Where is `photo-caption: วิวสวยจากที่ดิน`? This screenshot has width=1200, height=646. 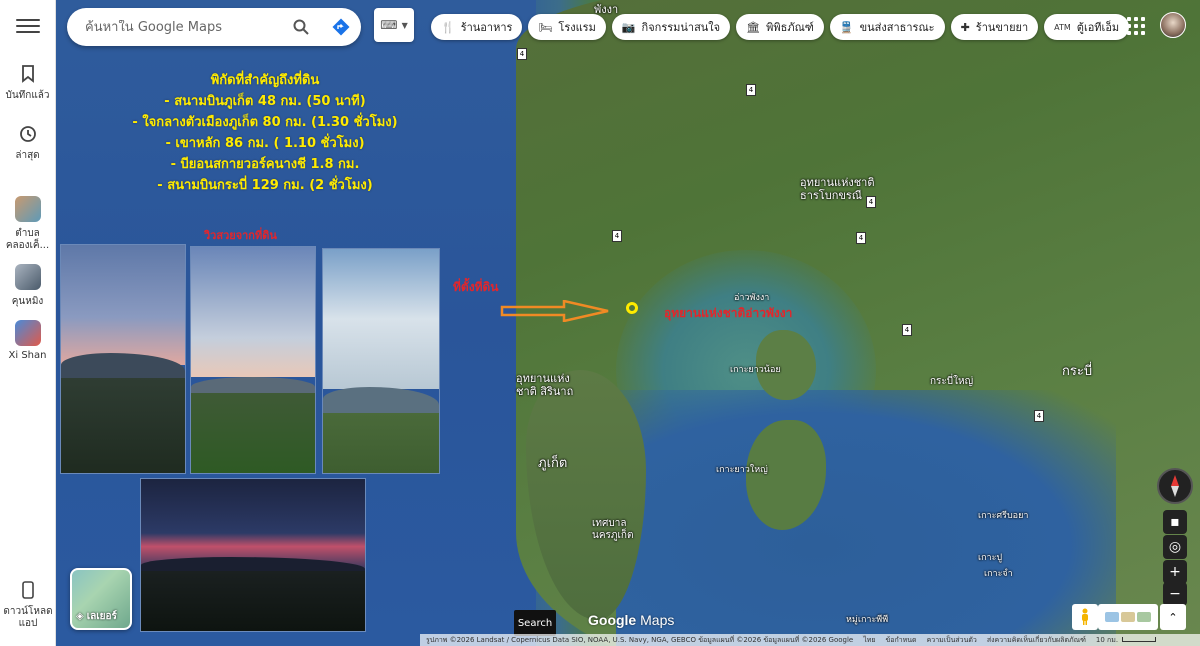 photo-caption: วิวสวยจากที่ดิน is located at coordinates (240, 235).